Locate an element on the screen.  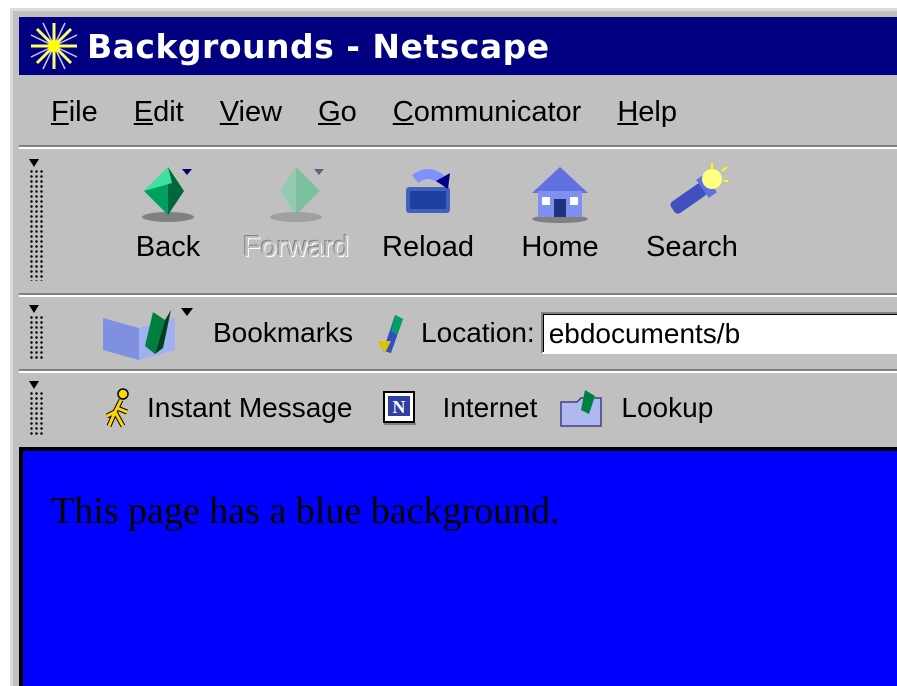
home-label: Home is located at coordinates (560, 247).